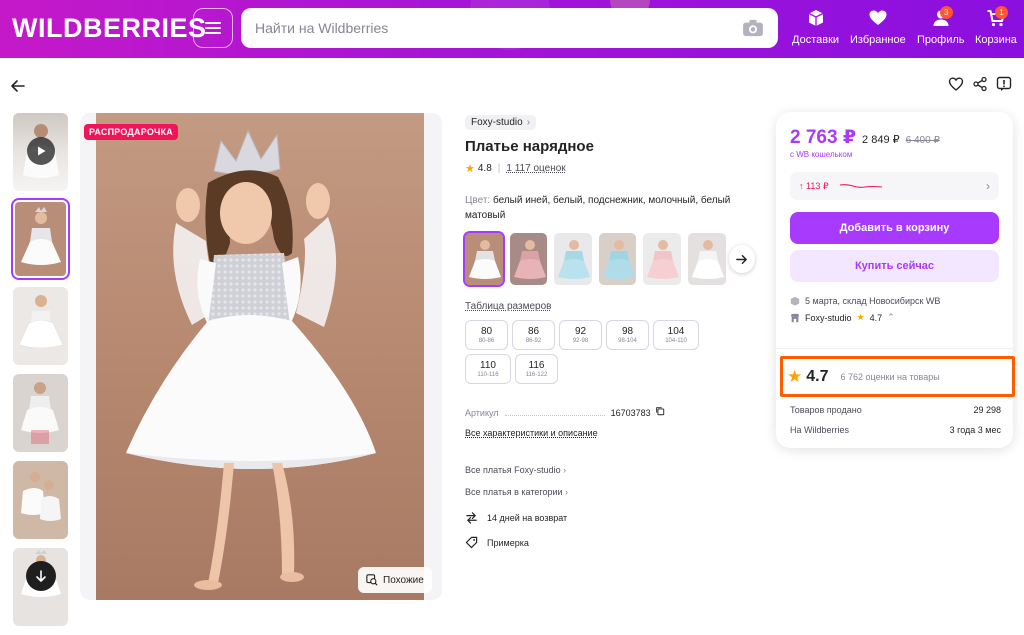 This screenshot has width=1024, height=635. What do you see at coordinates (533, 331) in the screenshot?
I see `size-value: 86` at bounding box center [533, 331].